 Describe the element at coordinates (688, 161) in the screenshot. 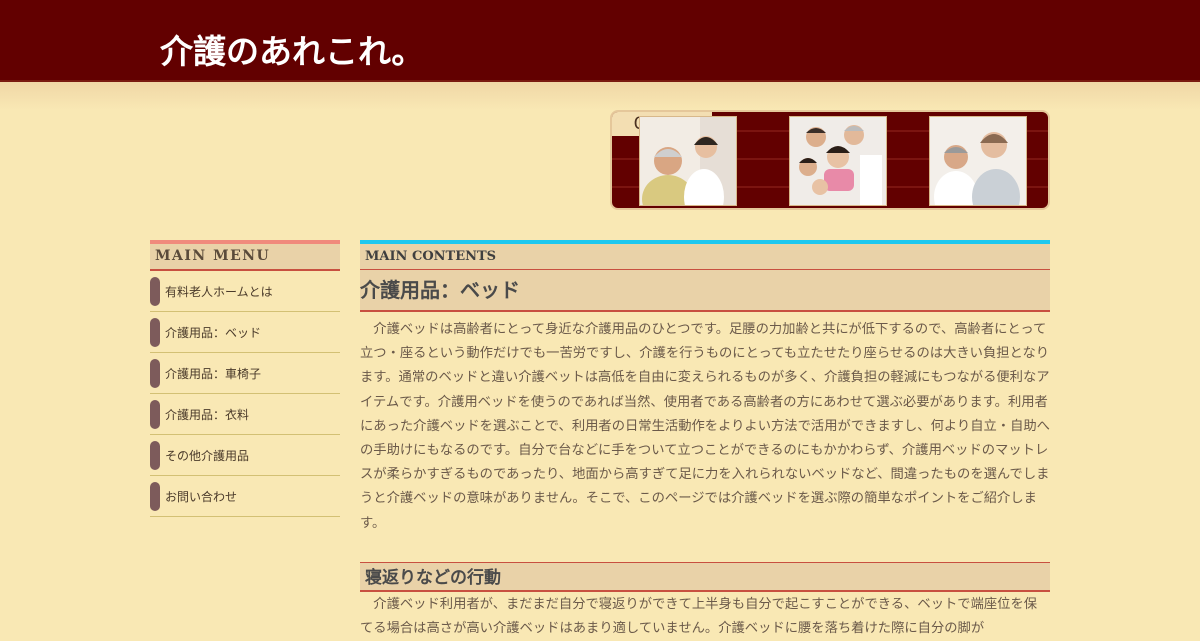

I see `elderly-man-caregiver-photo` at that location.